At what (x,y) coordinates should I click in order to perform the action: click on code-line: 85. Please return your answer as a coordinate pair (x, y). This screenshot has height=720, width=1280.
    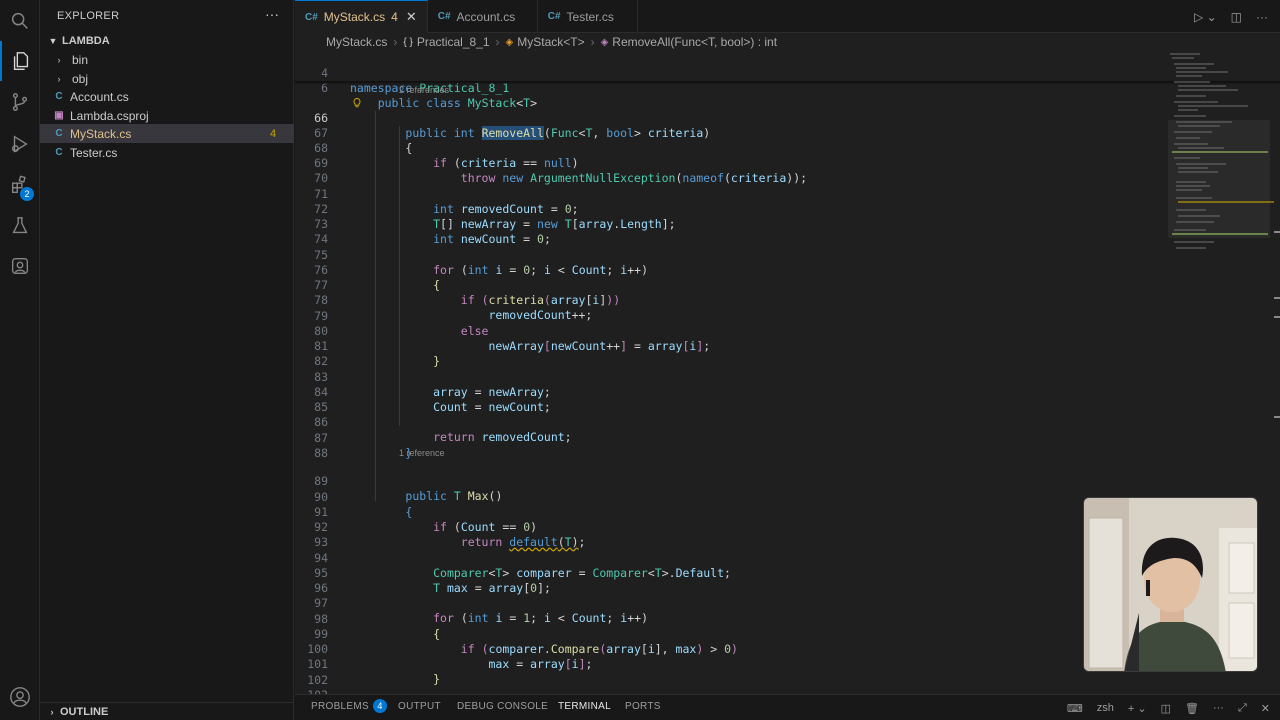
    Looking at the image, I should click on (730, 399).